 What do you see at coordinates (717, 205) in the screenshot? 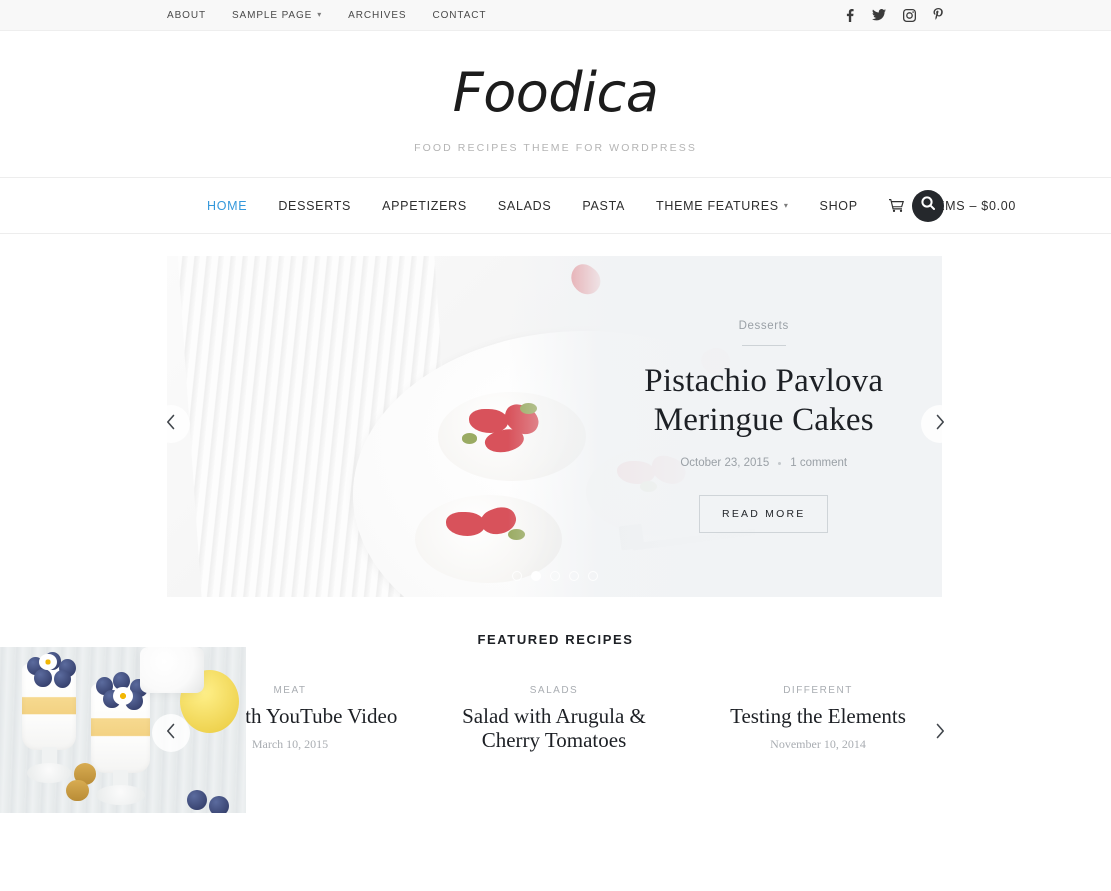
I see `nav-label: THEME FEATURES` at bounding box center [717, 205].